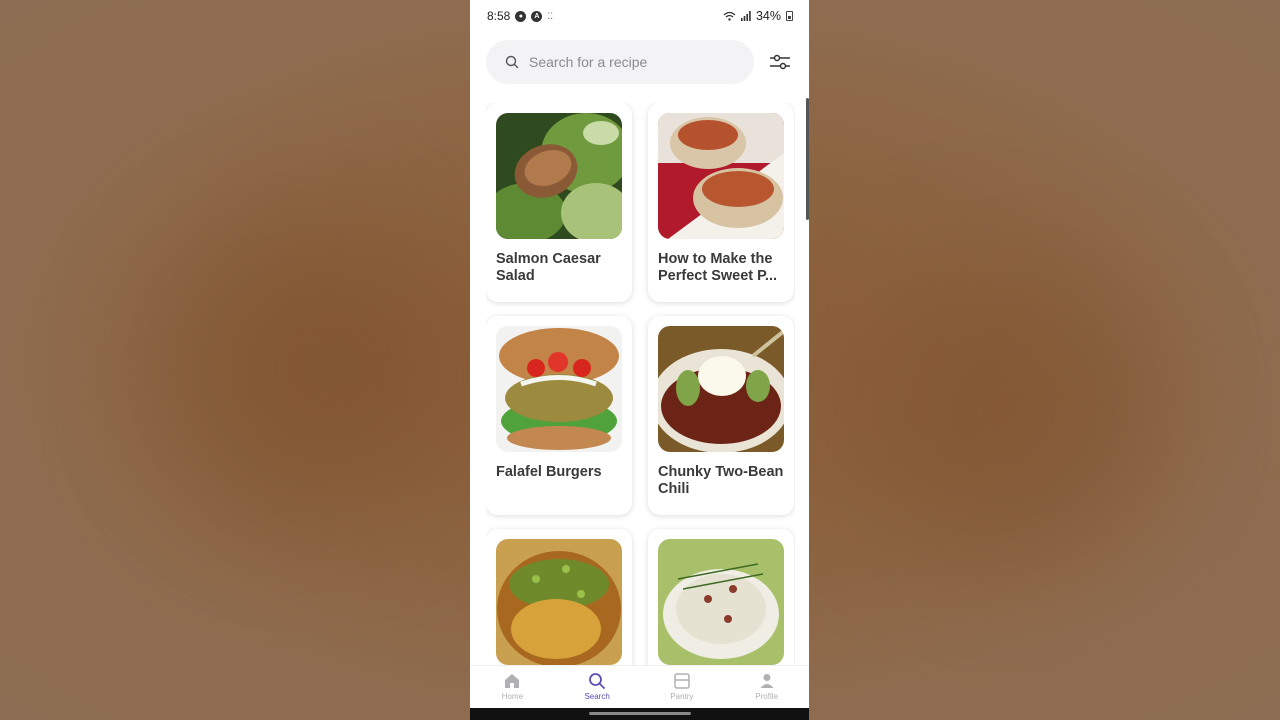  What do you see at coordinates (729, 16) in the screenshot?
I see `wifi-icon` at bounding box center [729, 16].